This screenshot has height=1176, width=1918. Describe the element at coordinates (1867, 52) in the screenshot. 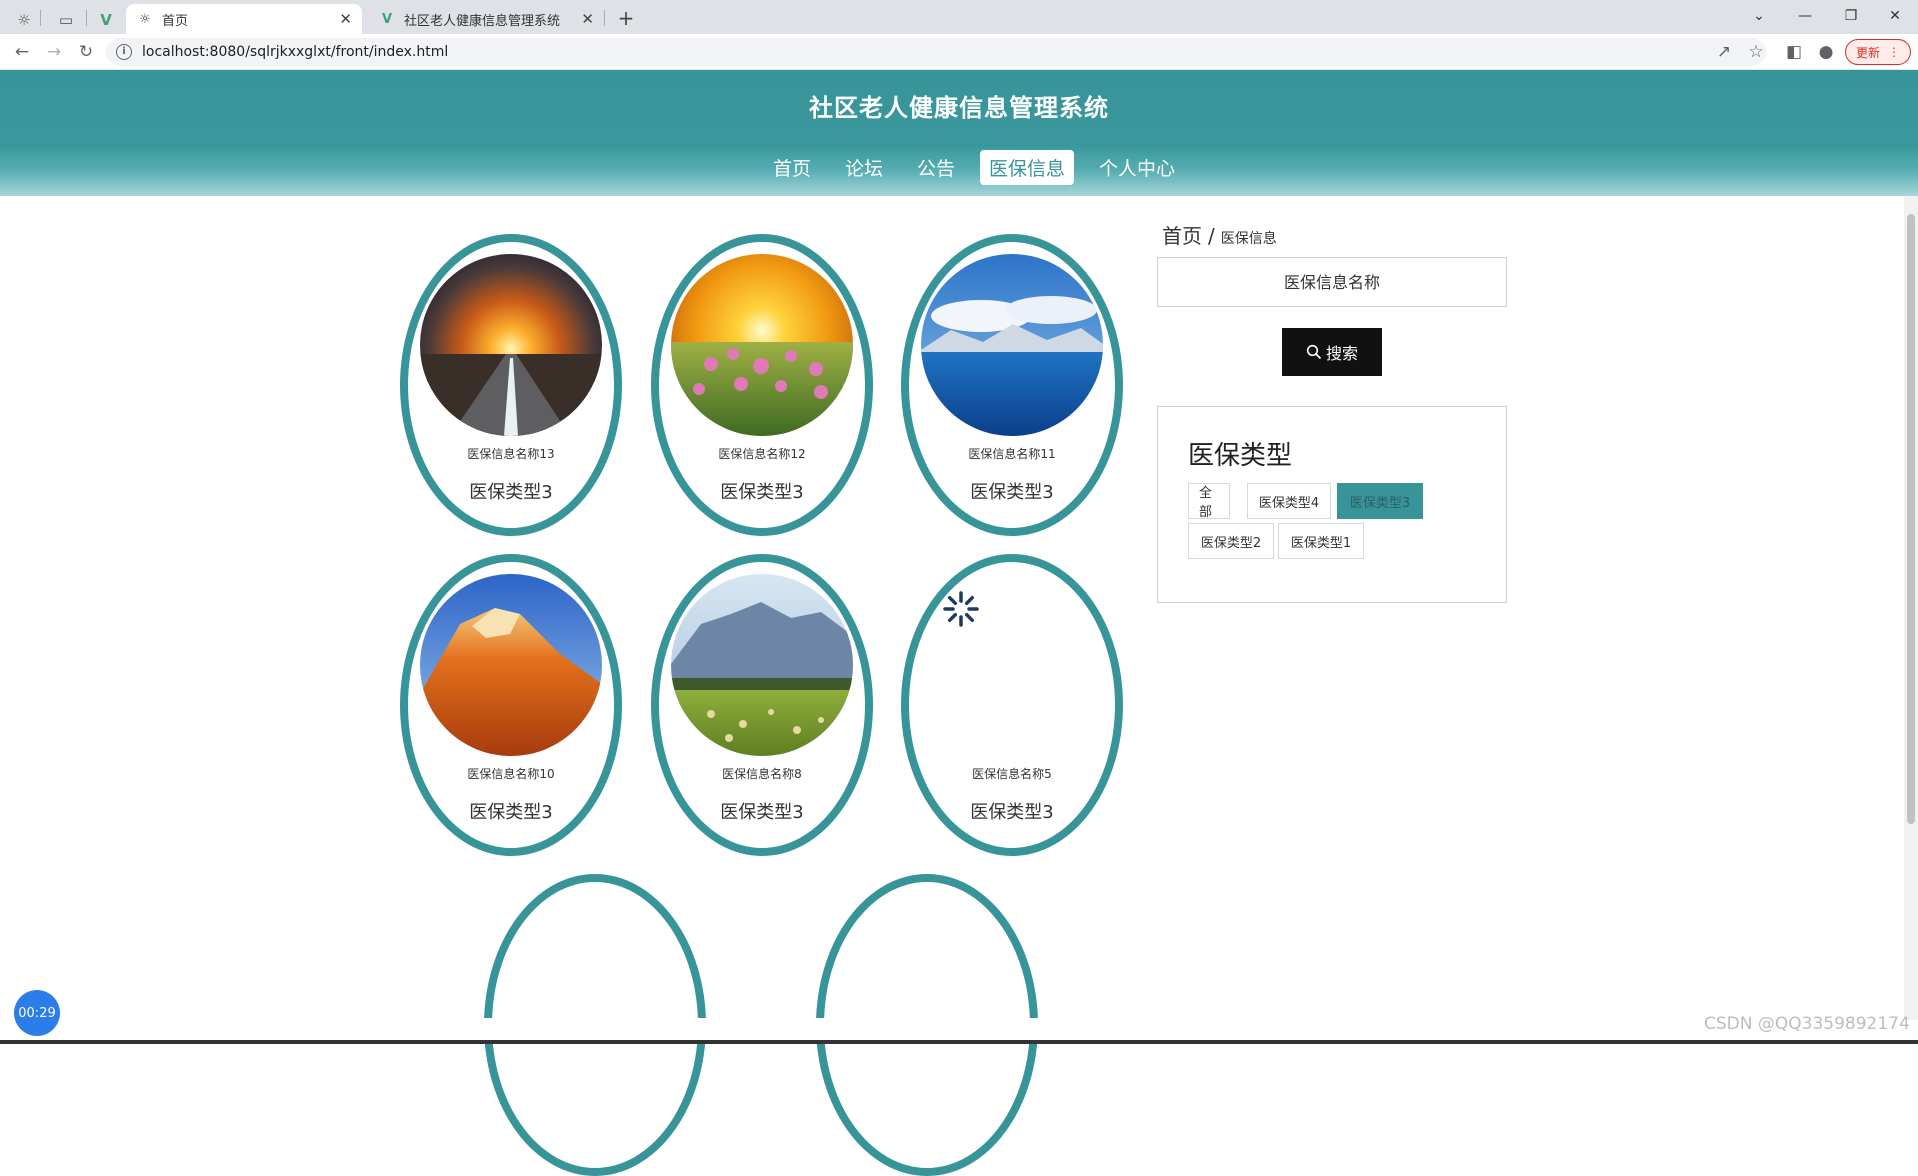

I see `update-label: 更新` at that location.